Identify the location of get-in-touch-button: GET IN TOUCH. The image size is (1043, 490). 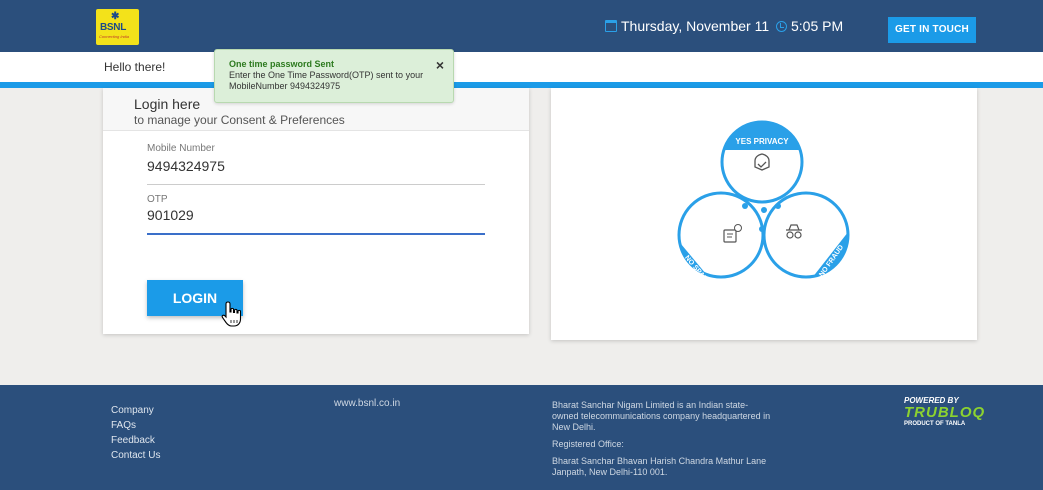
(932, 30).